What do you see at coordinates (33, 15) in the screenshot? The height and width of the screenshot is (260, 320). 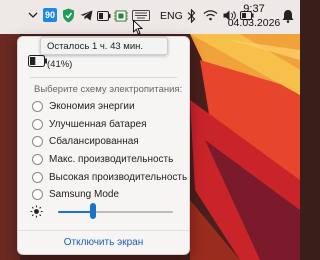 I see `chevron-down-icon` at bounding box center [33, 15].